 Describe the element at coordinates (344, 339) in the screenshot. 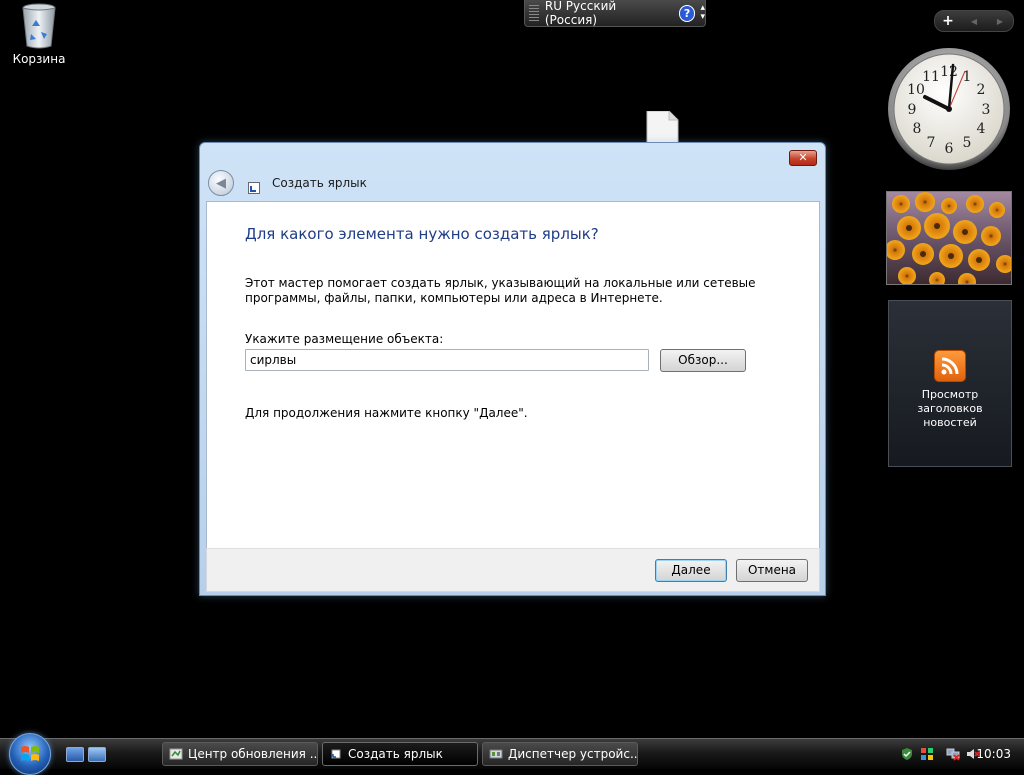

I see `location-label: Укажите размещение объекта:` at that location.